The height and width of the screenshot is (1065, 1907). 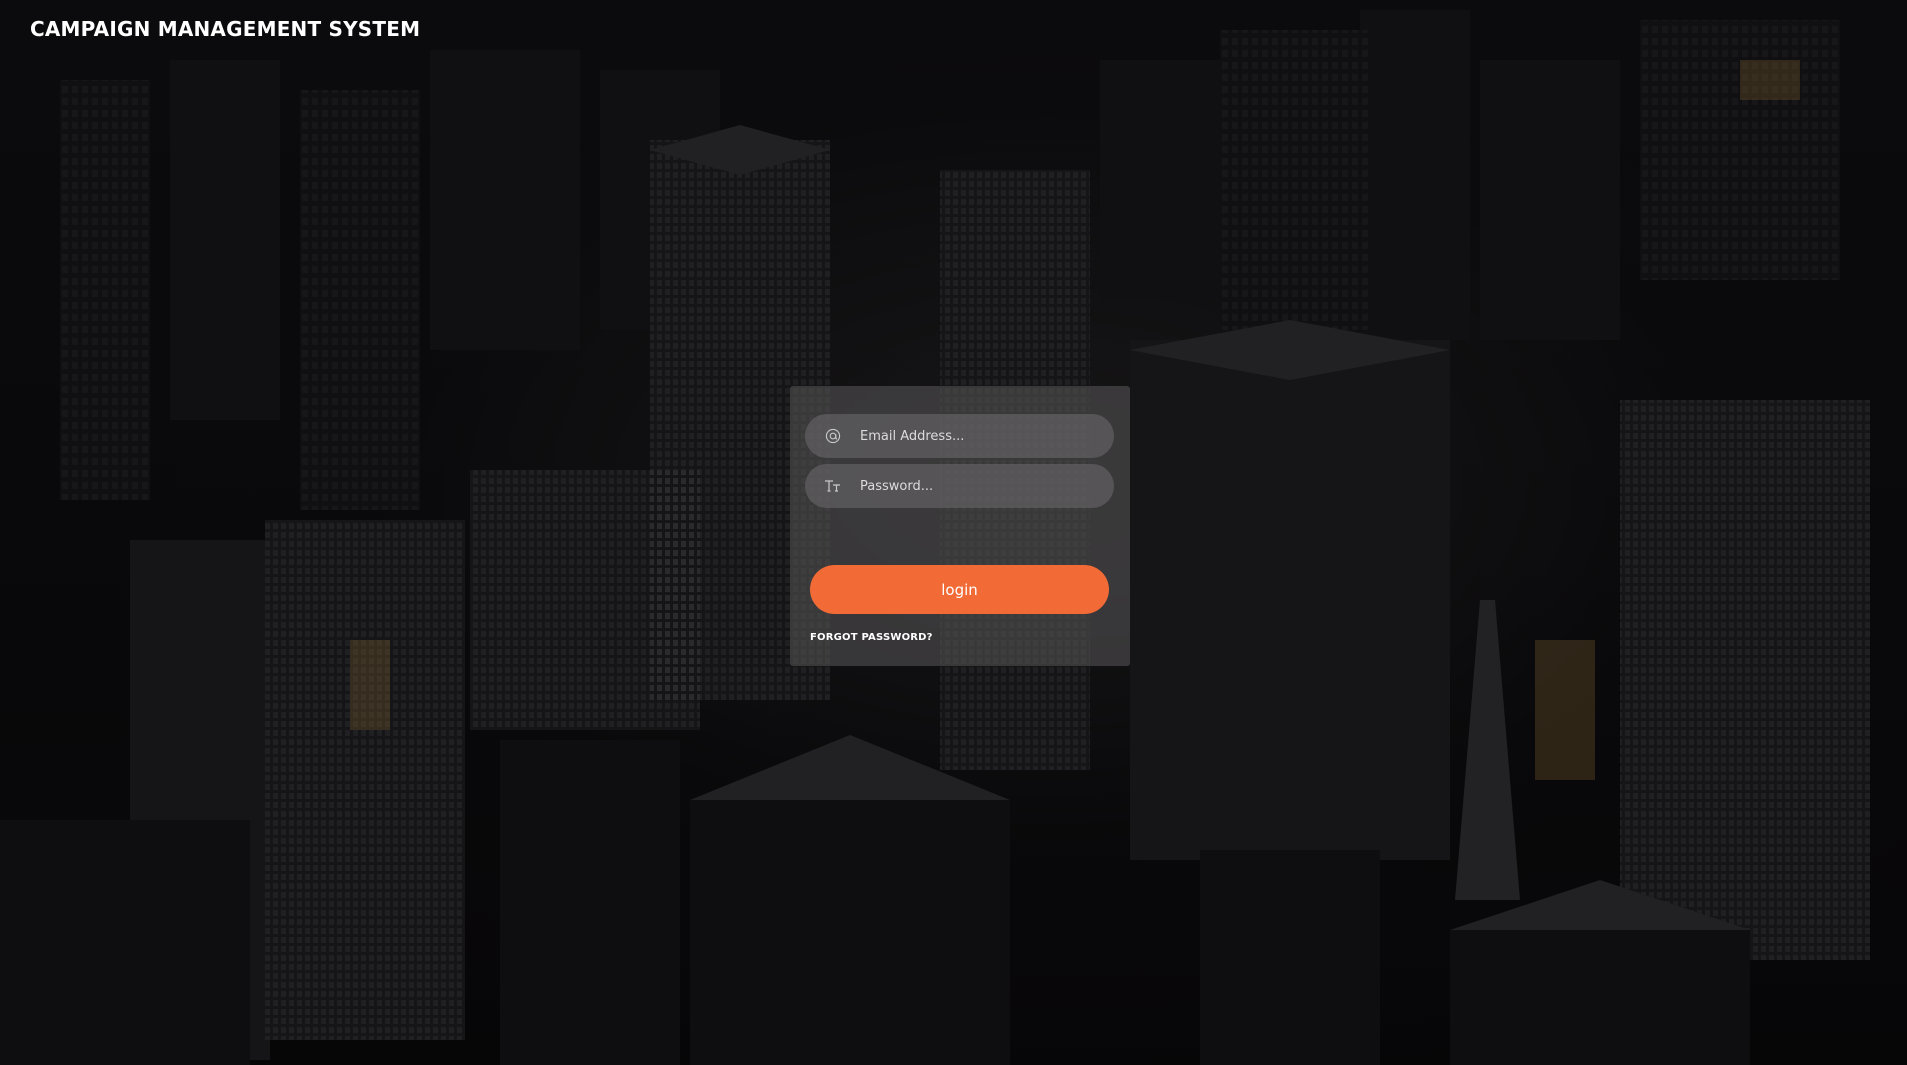 What do you see at coordinates (959, 589) in the screenshot?
I see `login-button: login` at bounding box center [959, 589].